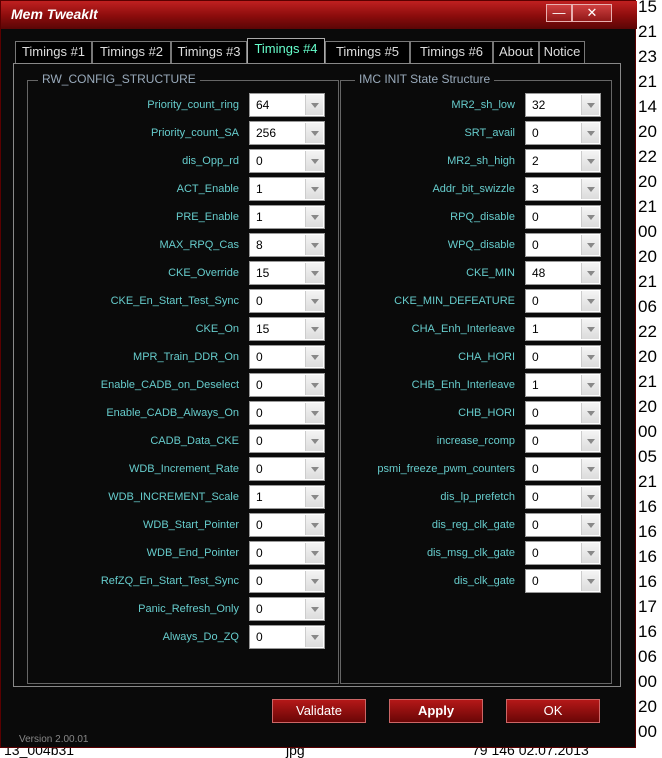 The width and height of the screenshot is (662, 758). I want to click on tab-about: About, so click(516, 52).